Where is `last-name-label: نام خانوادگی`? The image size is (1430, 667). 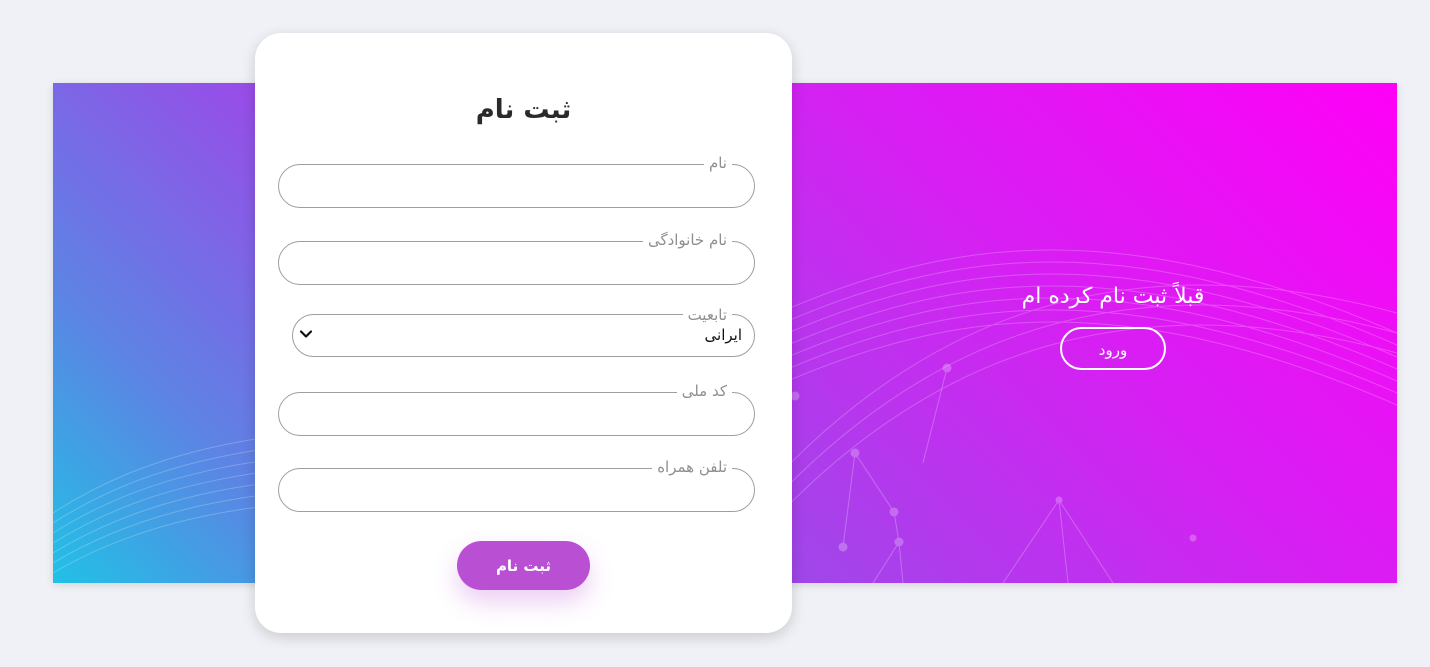
last-name-label: نام خانوادگی is located at coordinates (687, 240).